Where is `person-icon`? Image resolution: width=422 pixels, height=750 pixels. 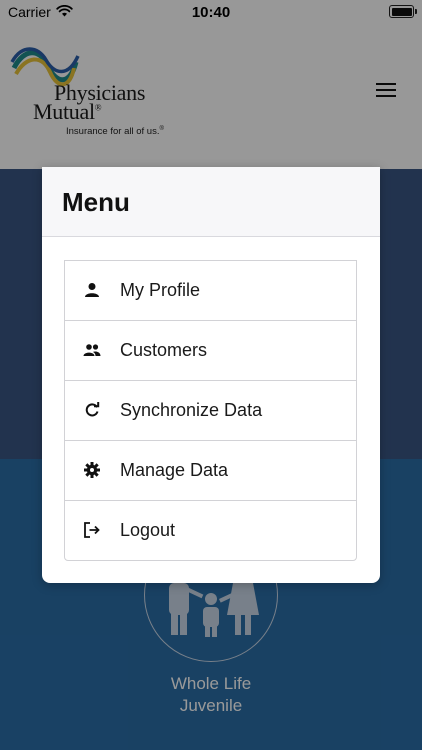
person-icon is located at coordinates (92, 290).